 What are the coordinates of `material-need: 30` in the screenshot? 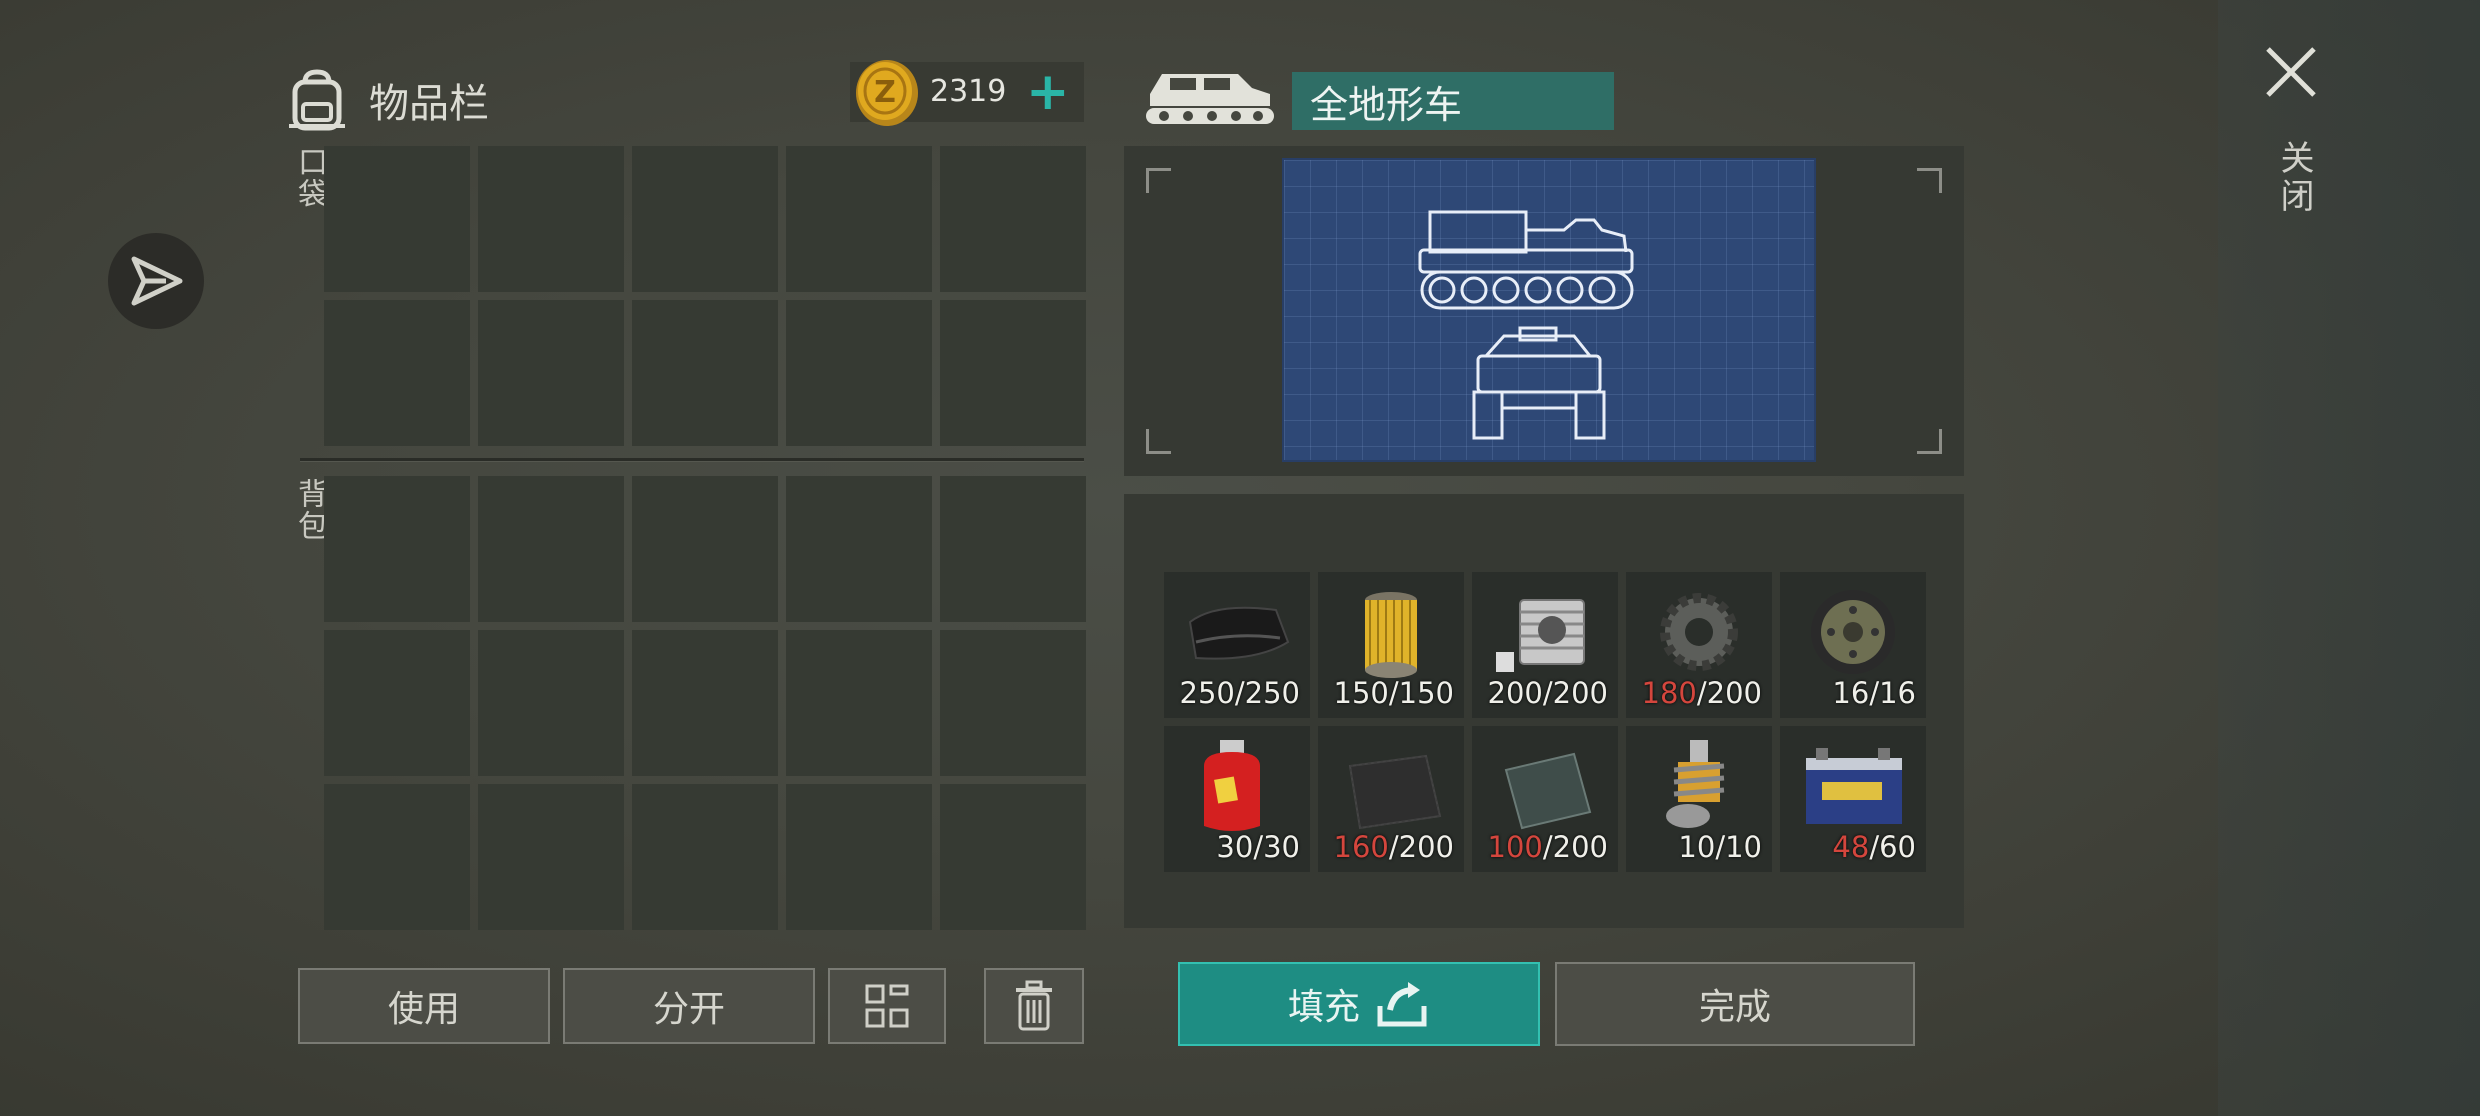 It's located at (1281, 847).